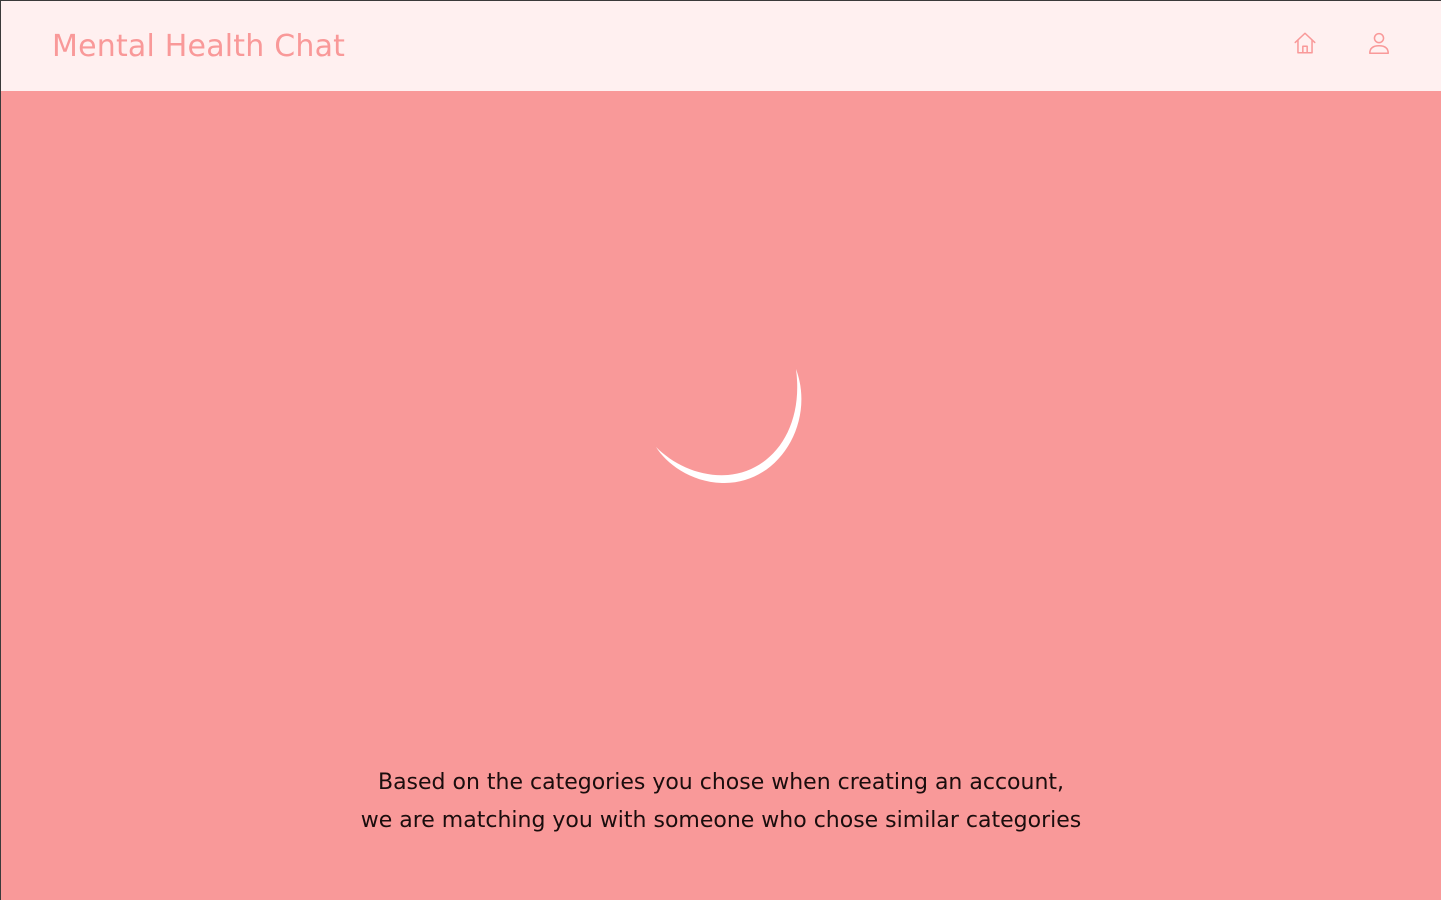 The height and width of the screenshot is (900, 1441). What do you see at coordinates (198, 47) in the screenshot?
I see `app-title: Mental Health Chat` at bounding box center [198, 47].